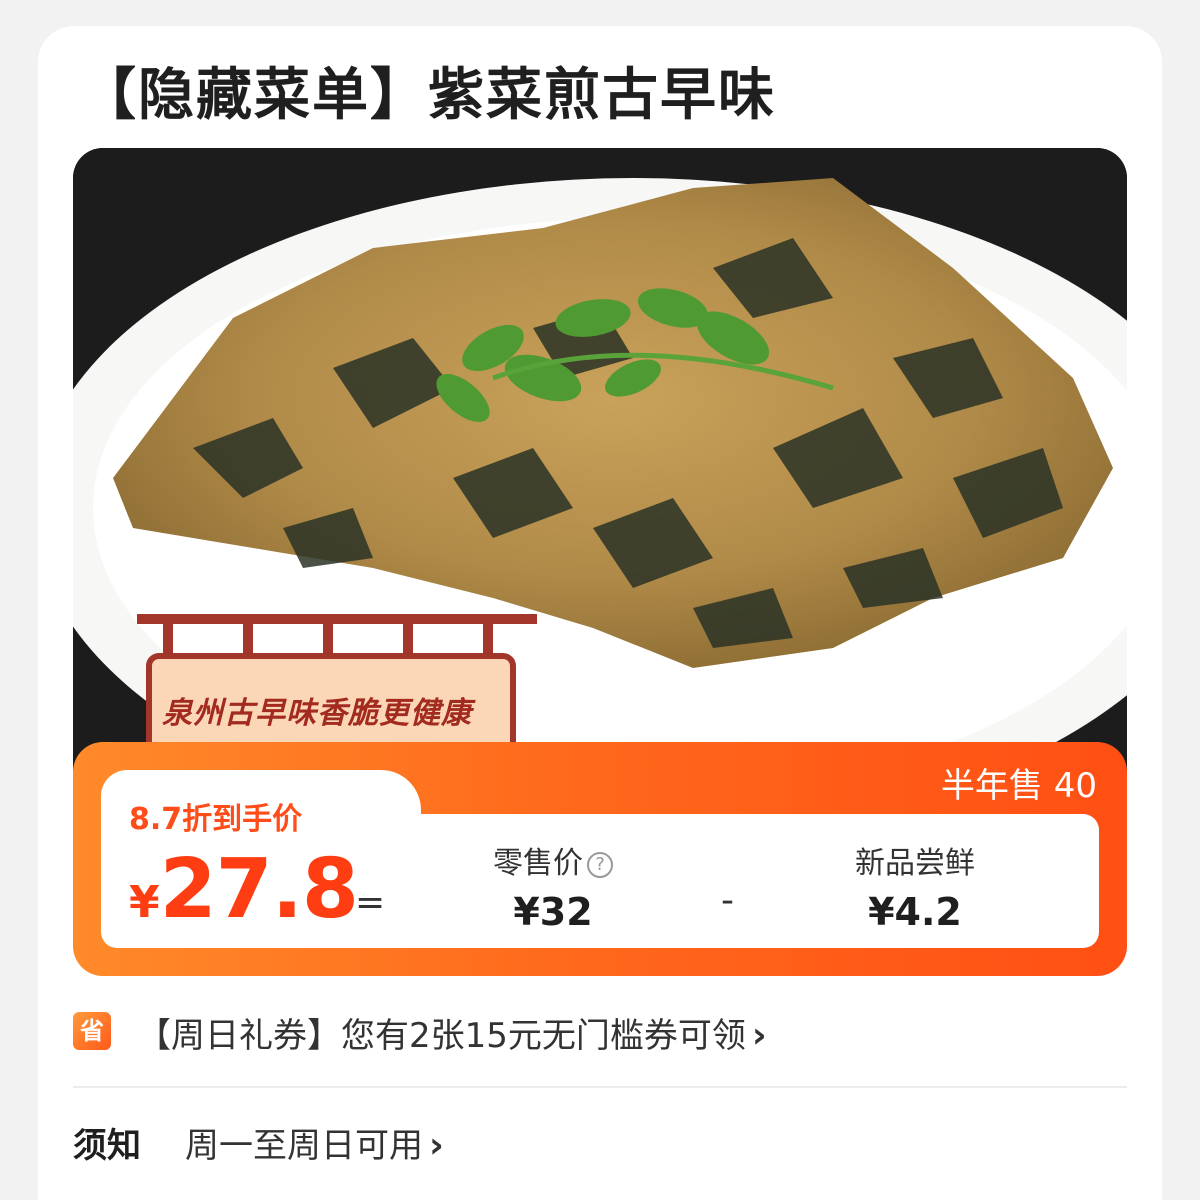  What do you see at coordinates (441, 1036) in the screenshot?
I see `coupon-text: 【周日礼券】您有2张15元无门槛券可领` at bounding box center [441, 1036].